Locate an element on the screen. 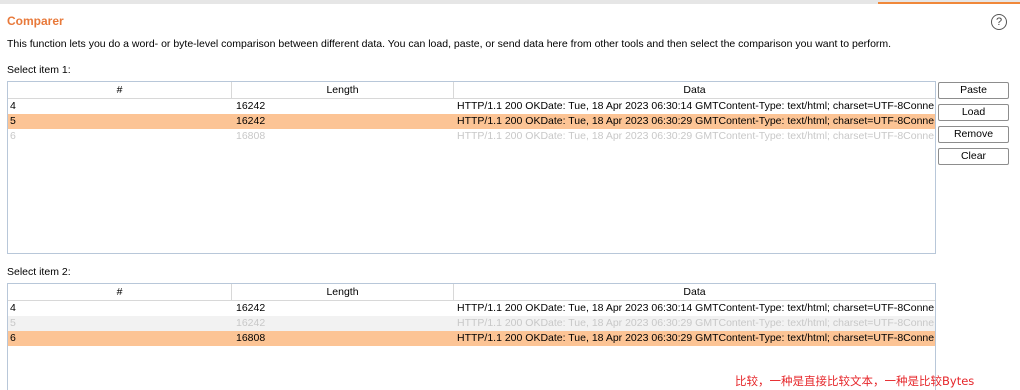 This screenshot has width=1020, height=390. item1-table-header: # Length Data is located at coordinates (471, 90).